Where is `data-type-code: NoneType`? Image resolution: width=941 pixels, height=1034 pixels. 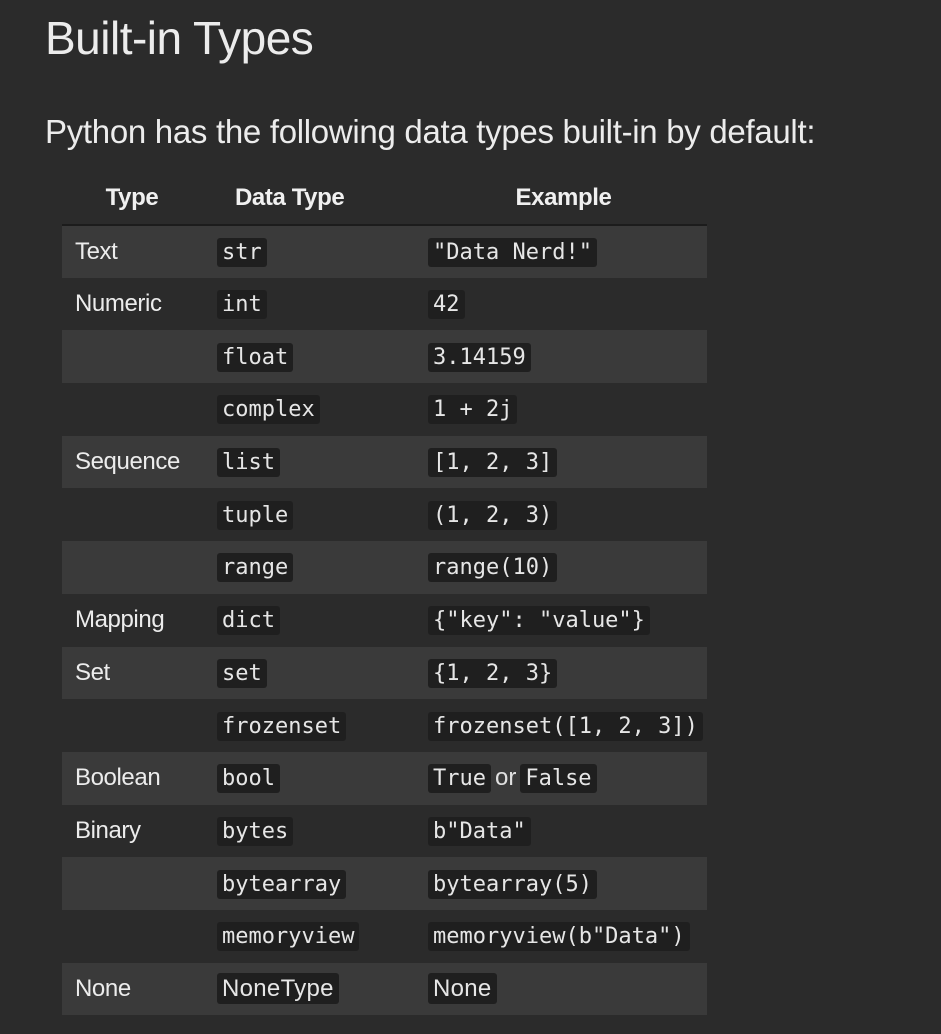
data-type-code: NoneType is located at coordinates (278, 988).